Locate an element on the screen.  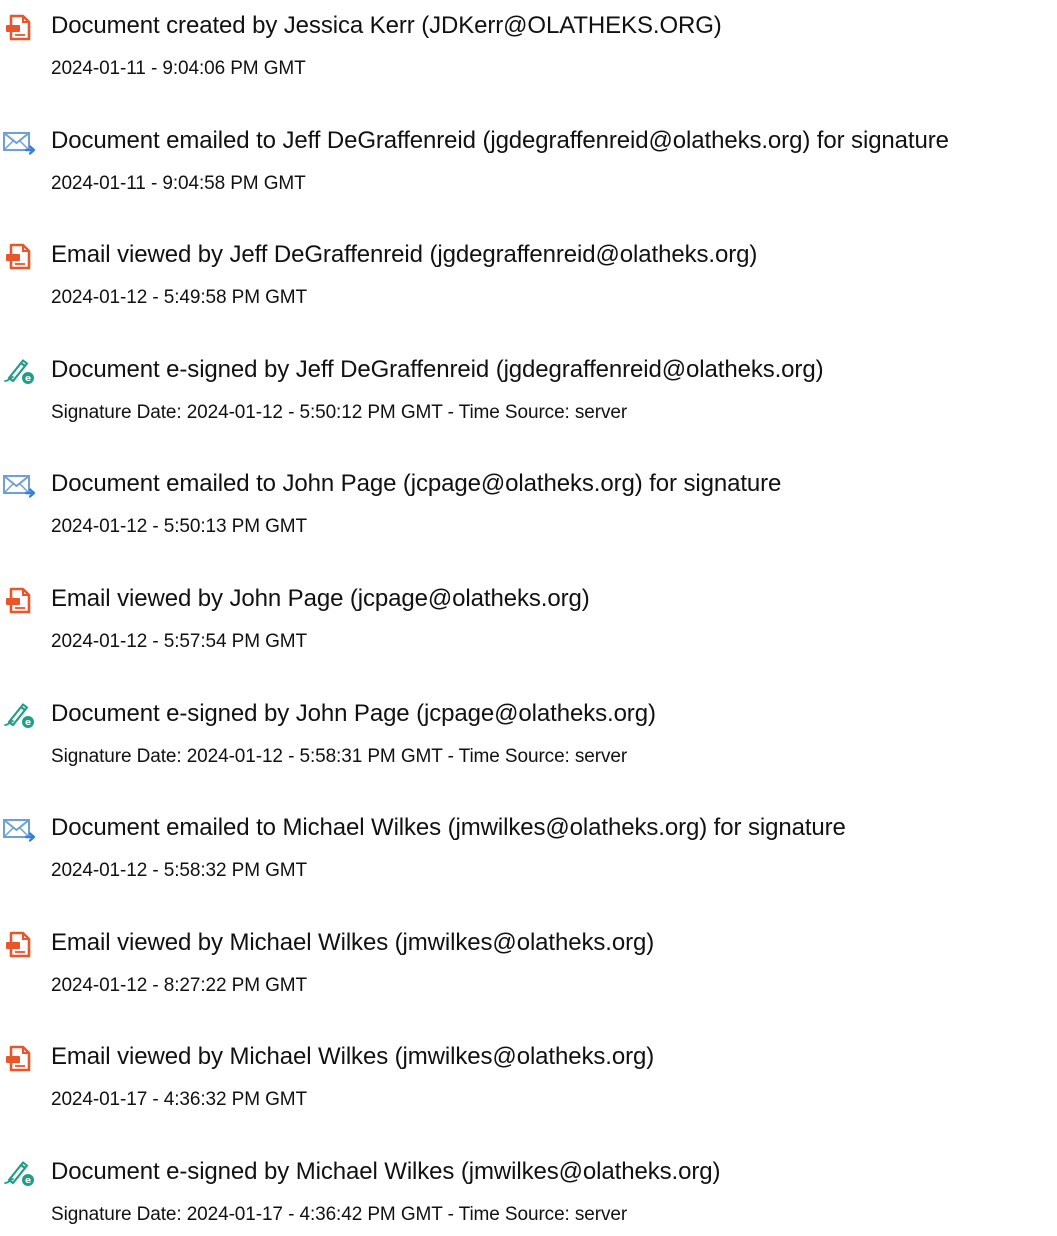
event-timestamp: 2024-01-11 - 9:04:06 PM GMT is located at coordinates (178, 68).